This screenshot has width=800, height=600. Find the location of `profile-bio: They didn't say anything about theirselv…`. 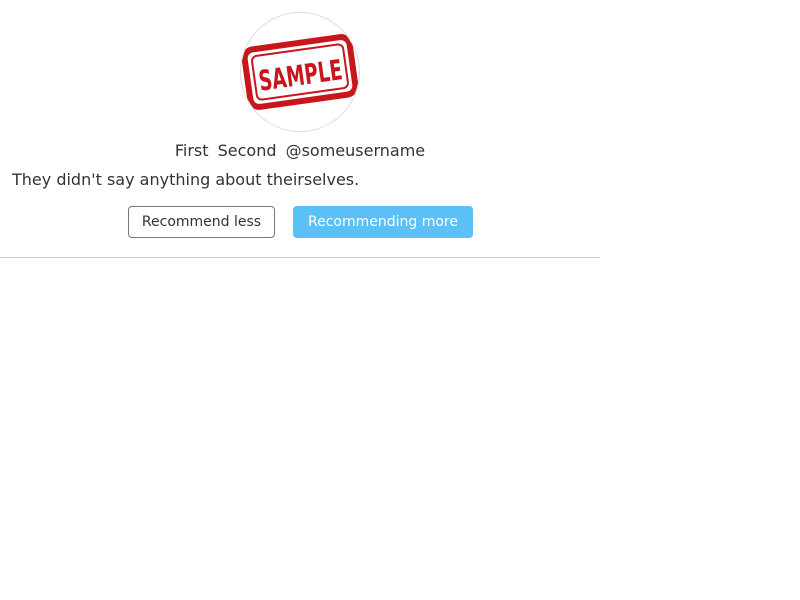

profile-bio: They didn't say anything about theirselv… is located at coordinates (186, 179).